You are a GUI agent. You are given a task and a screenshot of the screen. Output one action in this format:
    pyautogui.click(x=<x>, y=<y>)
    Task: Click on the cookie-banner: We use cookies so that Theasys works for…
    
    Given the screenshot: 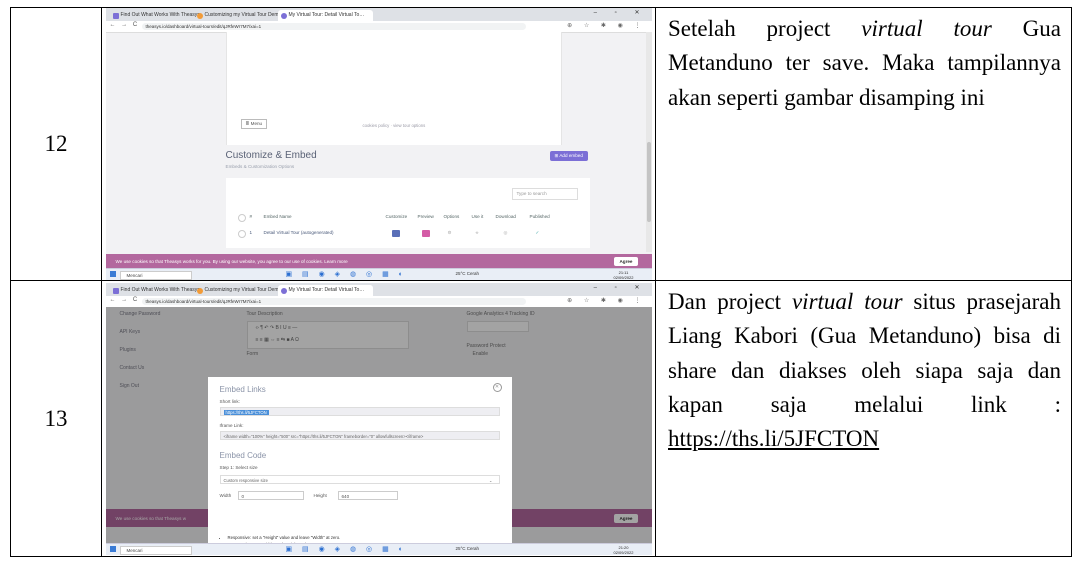 What is the action you would take?
    pyautogui.click(x=378, y=261)
    